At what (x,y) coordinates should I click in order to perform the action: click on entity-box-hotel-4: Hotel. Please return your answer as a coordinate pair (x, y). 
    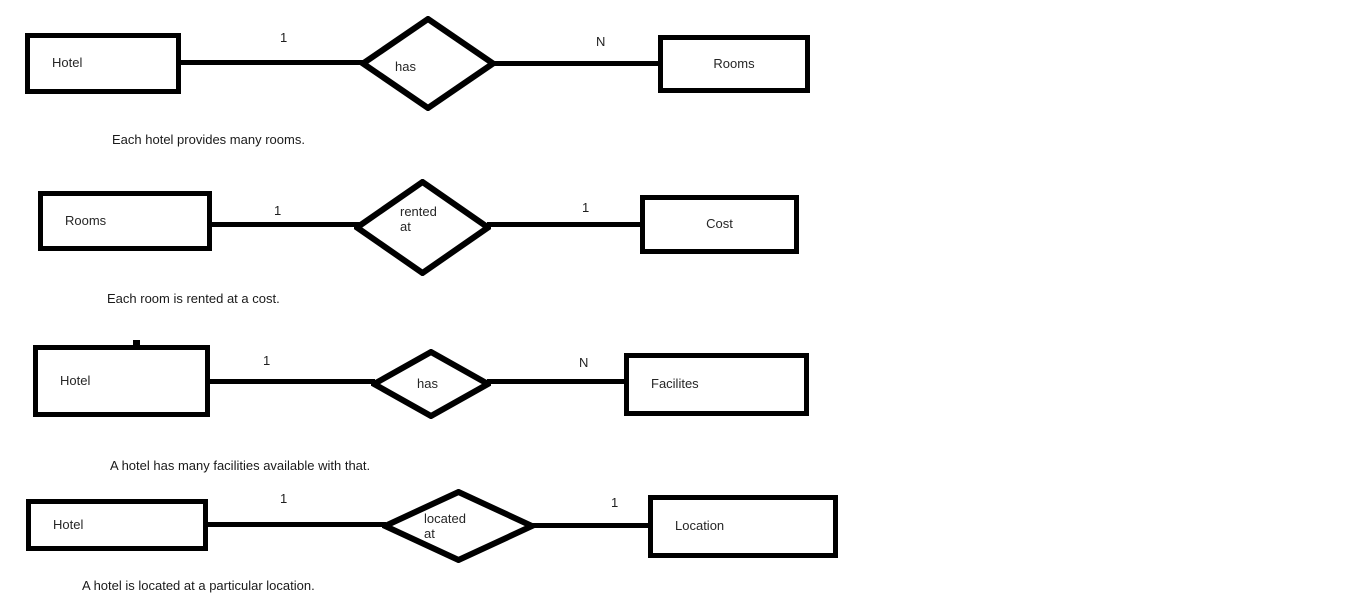
    Looking at the image, I should click on (117, 525).